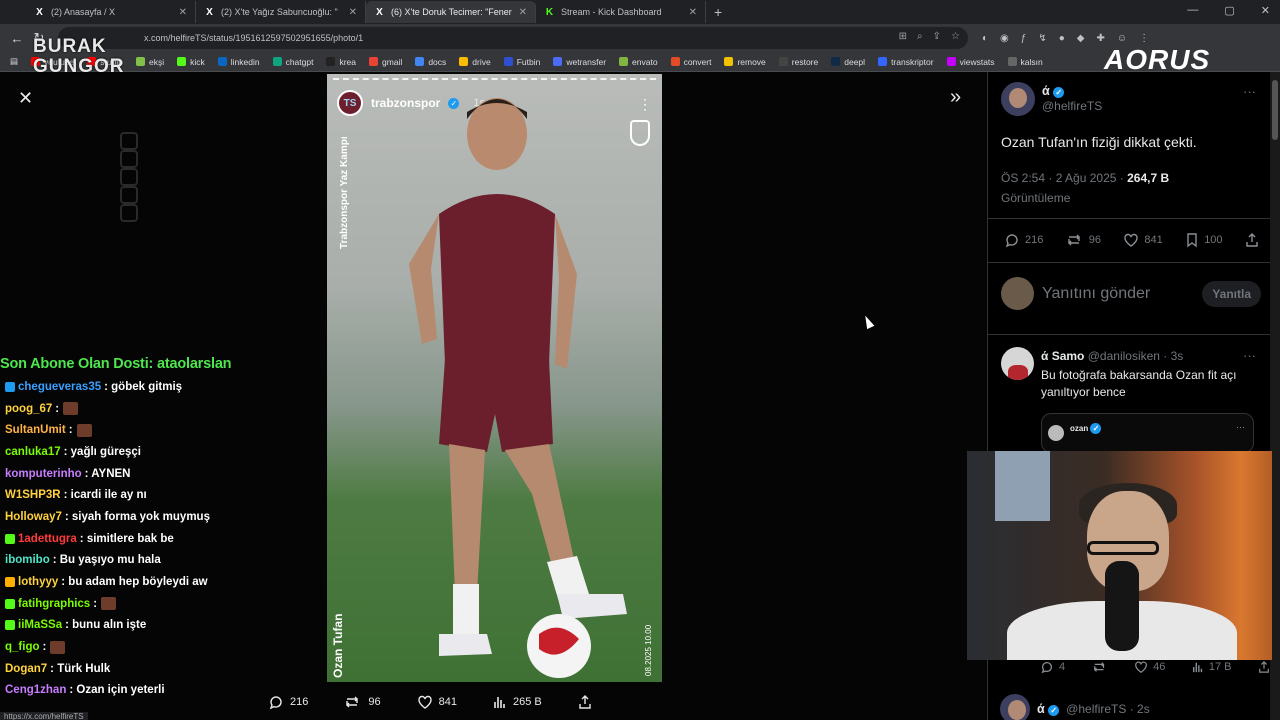  Describe the element at coordinates (920, 36) in the screenshot. I see `zoom-icon: ⌕` at that location.